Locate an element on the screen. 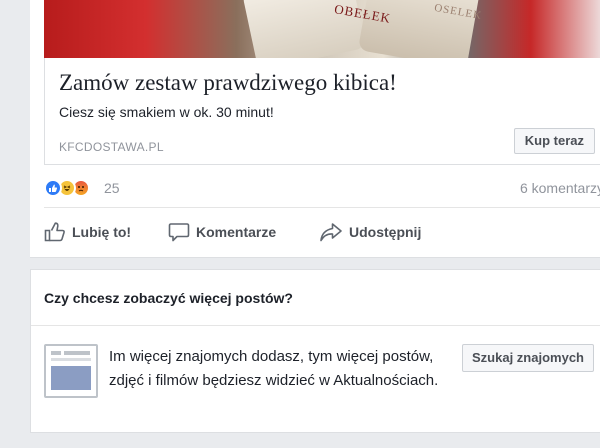 The image size is (600, 448). ad-image: OBEŁEK OSELEK is located at coordinates (322, 29).